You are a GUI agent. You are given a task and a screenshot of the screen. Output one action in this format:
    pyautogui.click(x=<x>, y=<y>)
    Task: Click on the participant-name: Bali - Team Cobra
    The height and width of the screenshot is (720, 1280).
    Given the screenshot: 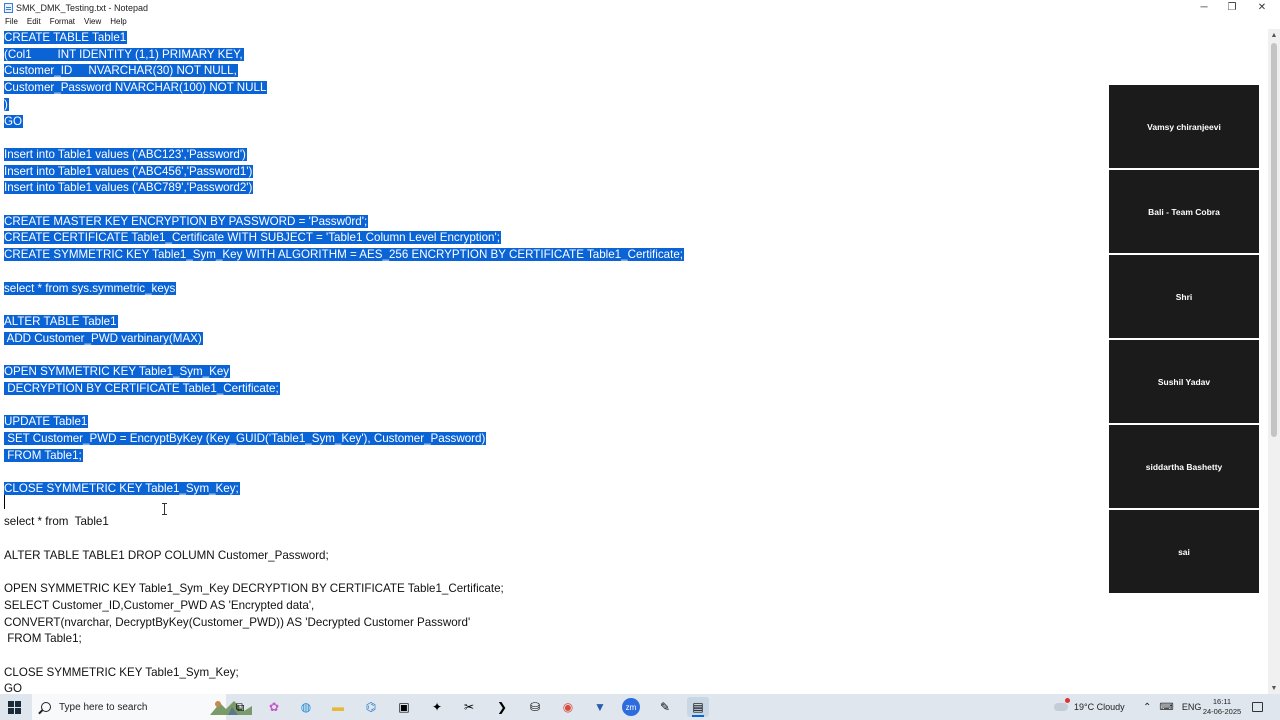 What is the action you would take?
    pyautogui.click(x=1184, y=211)
    